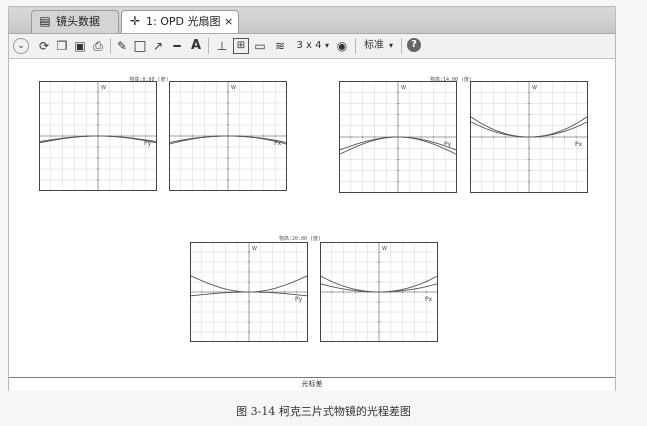 This screenshot has height=426, width=647. What do you see at coordinates (379, 292) in the screenshot?
I see `opd-plot-5: W Px` at bounding box center [379, 292].